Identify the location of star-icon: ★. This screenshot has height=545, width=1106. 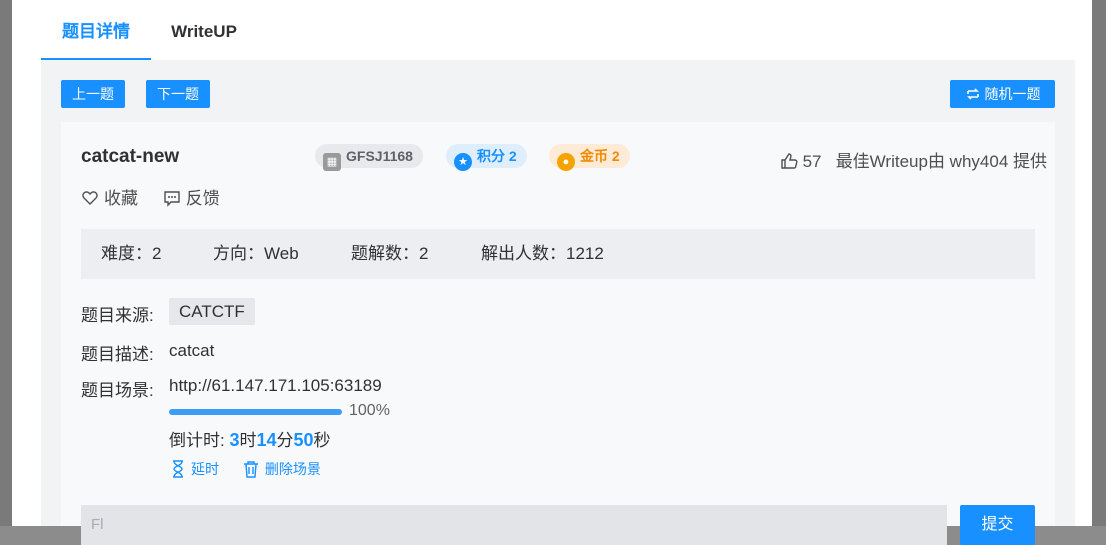
(463, 162).